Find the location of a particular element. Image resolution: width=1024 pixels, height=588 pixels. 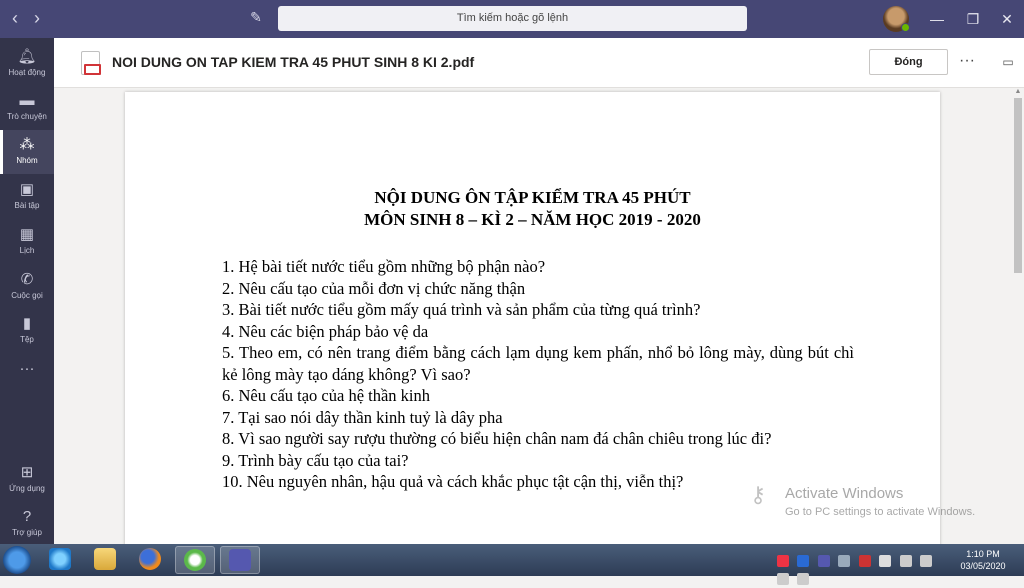

list-item: 4. Nêu các biện pháp bảo vệ da is located at coordinates (325, 331).